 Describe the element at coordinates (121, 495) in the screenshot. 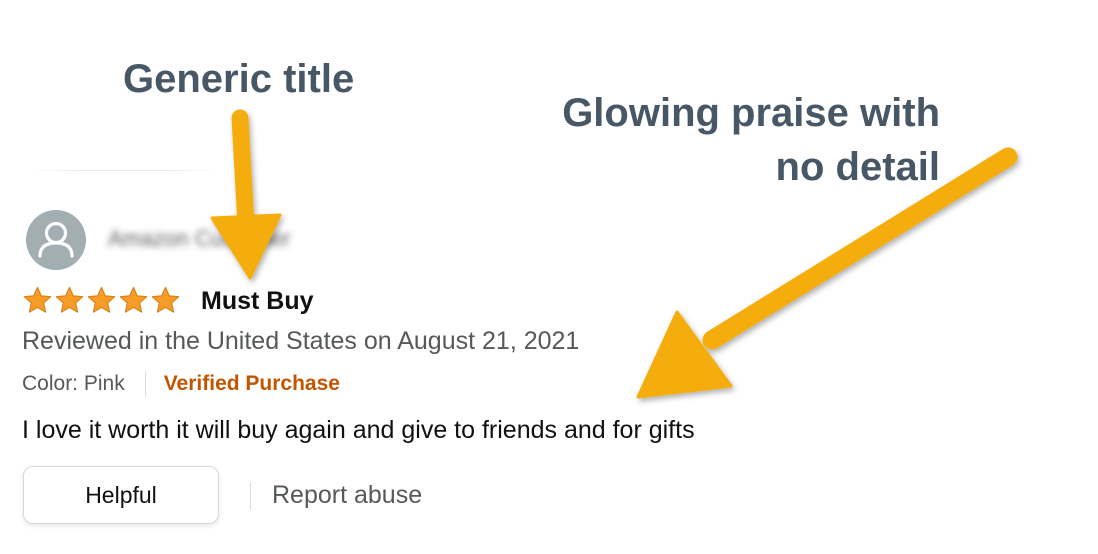

I see `helpful-button: Helpful` at that location.